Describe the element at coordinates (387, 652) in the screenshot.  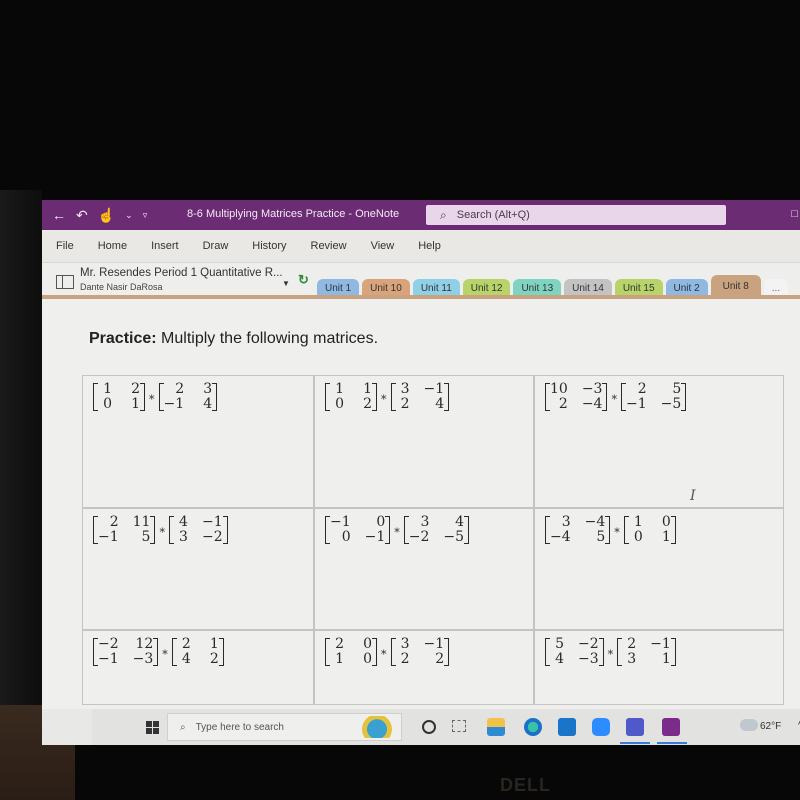
I see `matrix-expression: 2 0 1 0 * 3 −1 2 2` at that location.